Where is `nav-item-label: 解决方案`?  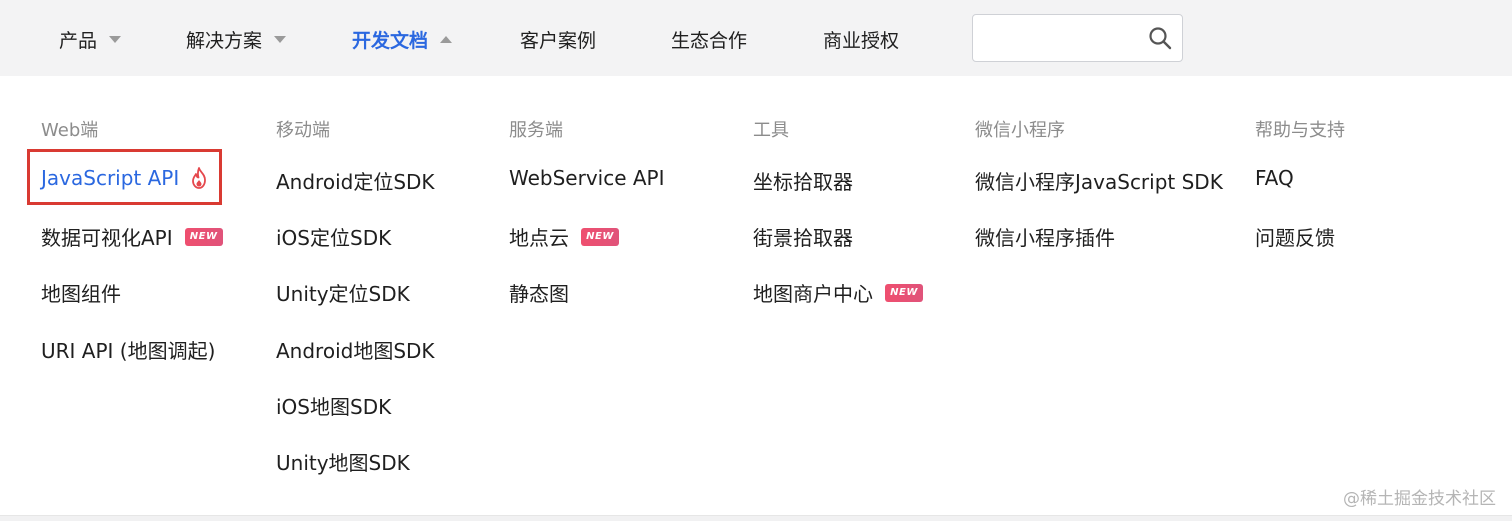 nav-item-label: 解决方案 is located at coordinates (224, 40).